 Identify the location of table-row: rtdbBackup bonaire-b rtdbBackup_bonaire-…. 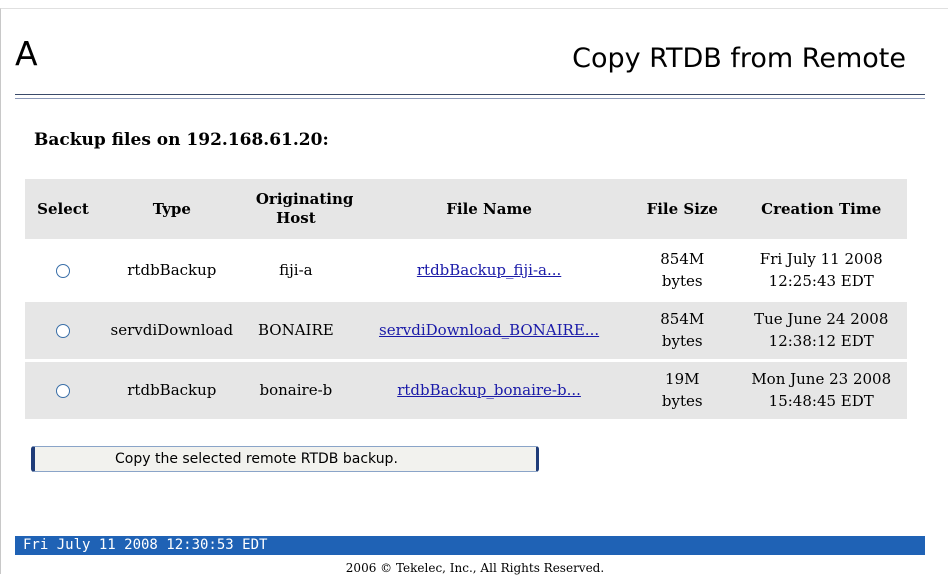
(466, 389).